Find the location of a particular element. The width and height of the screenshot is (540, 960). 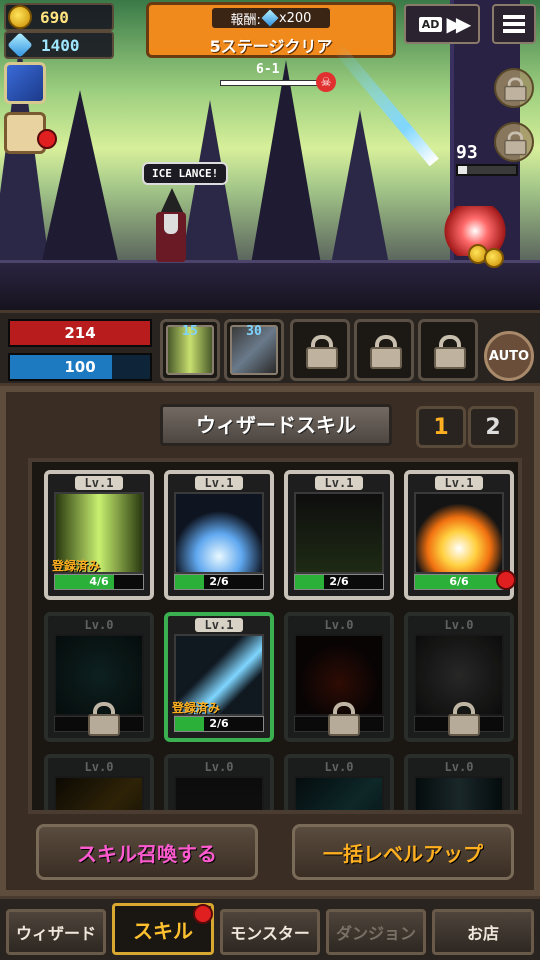

ad-fast-forward-button: AD ▶▶ is located at coordinates (442, 24).